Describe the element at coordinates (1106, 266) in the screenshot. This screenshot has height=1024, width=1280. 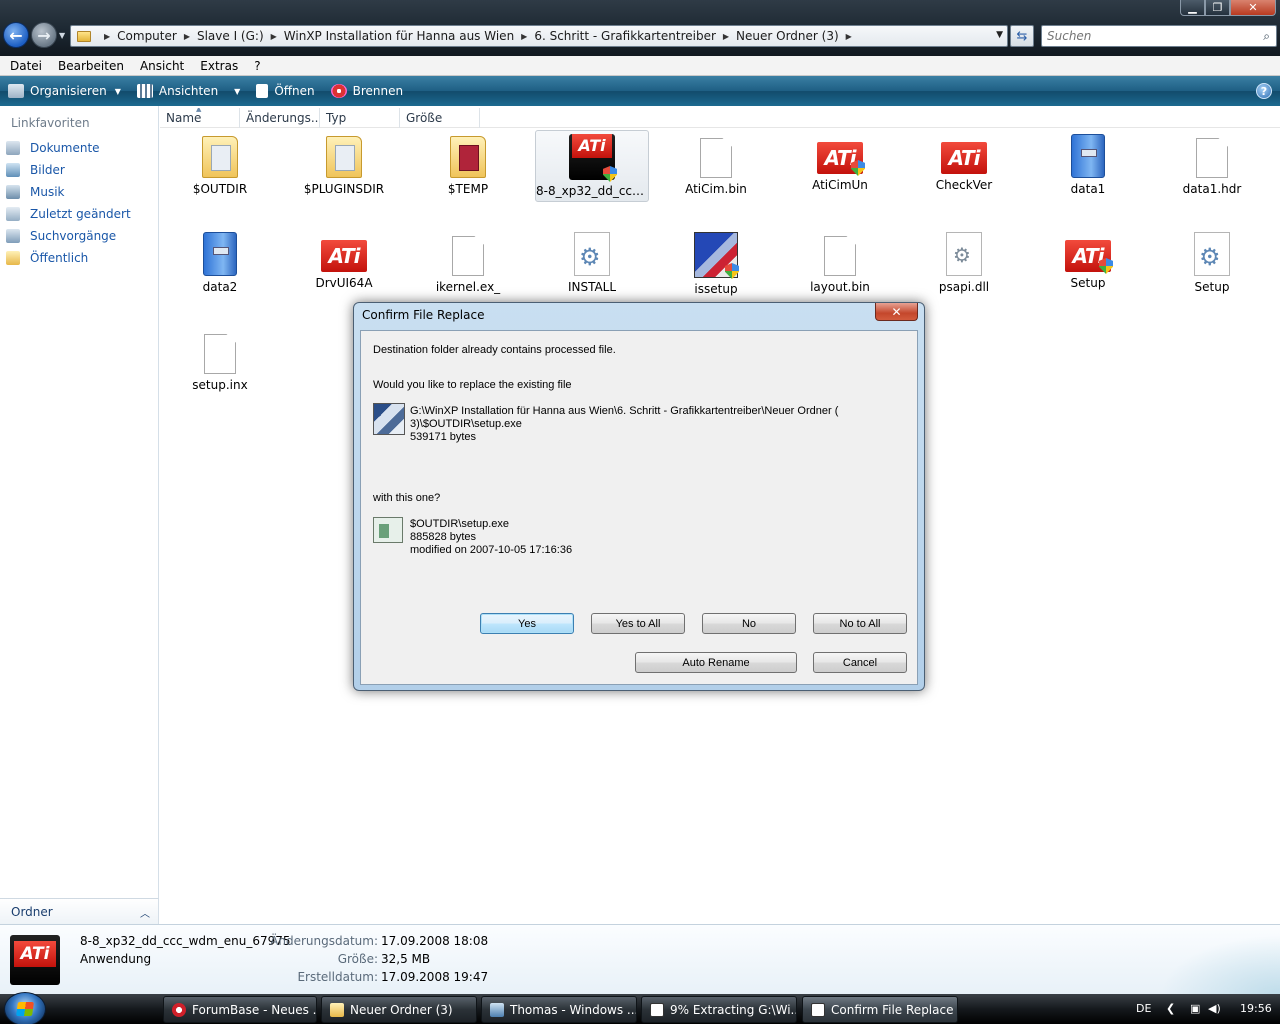
I see `shield-icon` at that location.